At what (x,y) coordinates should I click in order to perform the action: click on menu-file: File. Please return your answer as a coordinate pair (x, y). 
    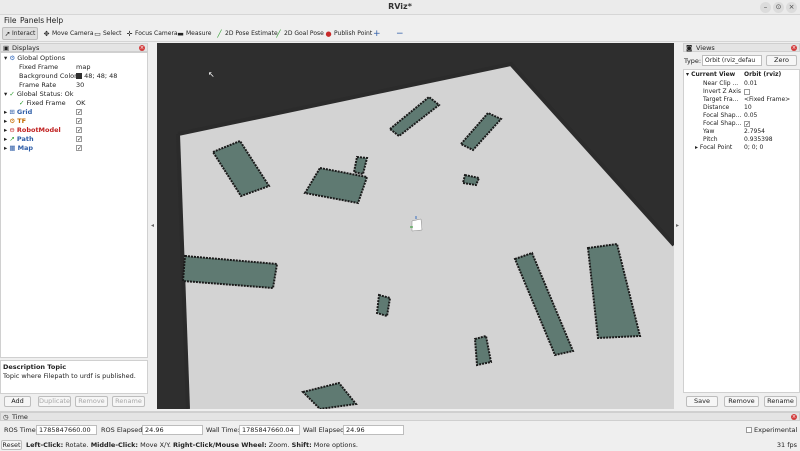
    Looking at the image, I should click on (10, 20).